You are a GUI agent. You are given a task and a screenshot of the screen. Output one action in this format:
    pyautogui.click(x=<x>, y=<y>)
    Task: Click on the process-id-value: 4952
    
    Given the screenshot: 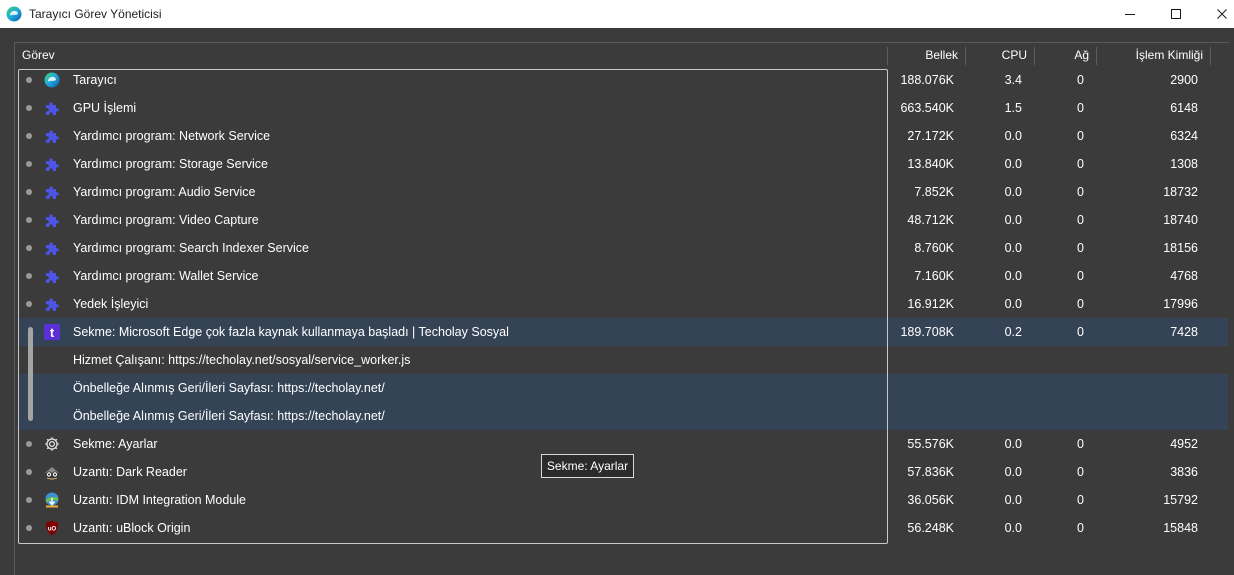 What is the action you would take?
    pyautogui.click(x=1184, y=444)
    